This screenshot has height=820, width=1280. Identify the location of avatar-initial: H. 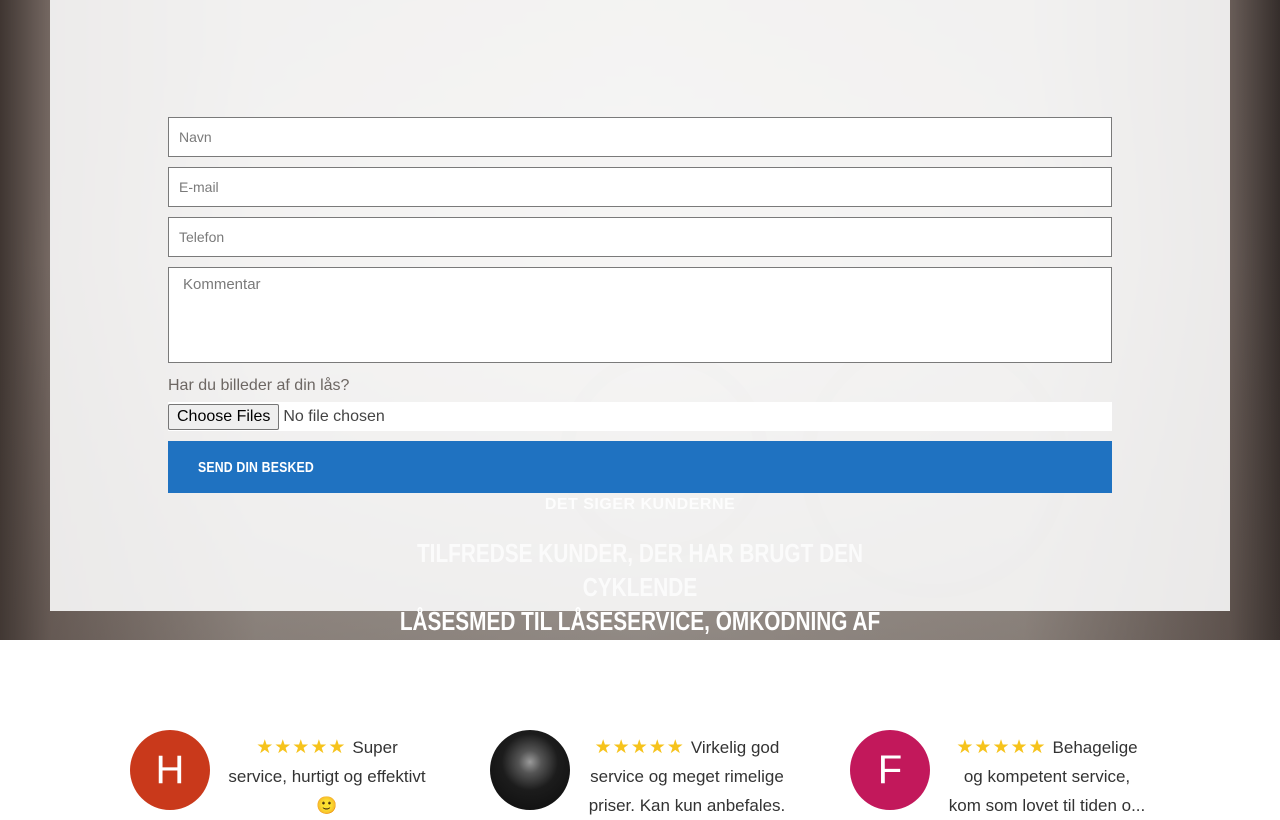
(170, 769).